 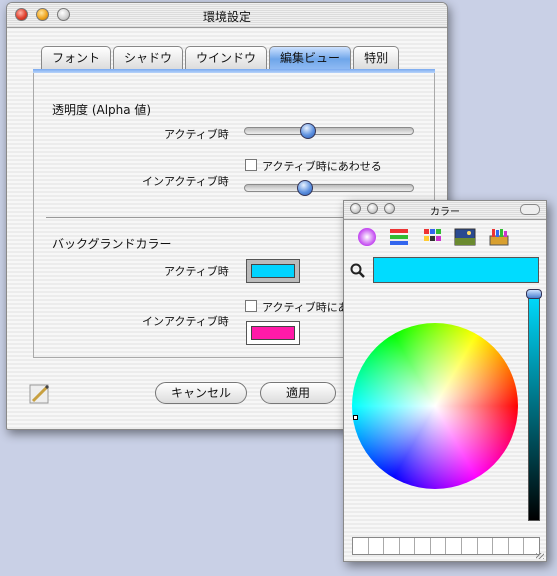 I want to click on brightness-slider, so click(x=534, y=407).